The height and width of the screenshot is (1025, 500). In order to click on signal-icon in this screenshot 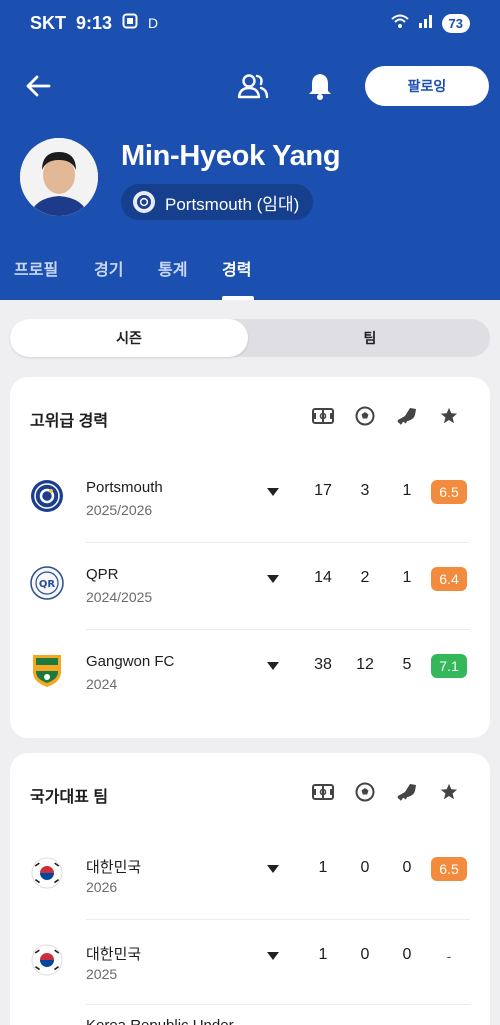, I will do `click(426, 23)`.